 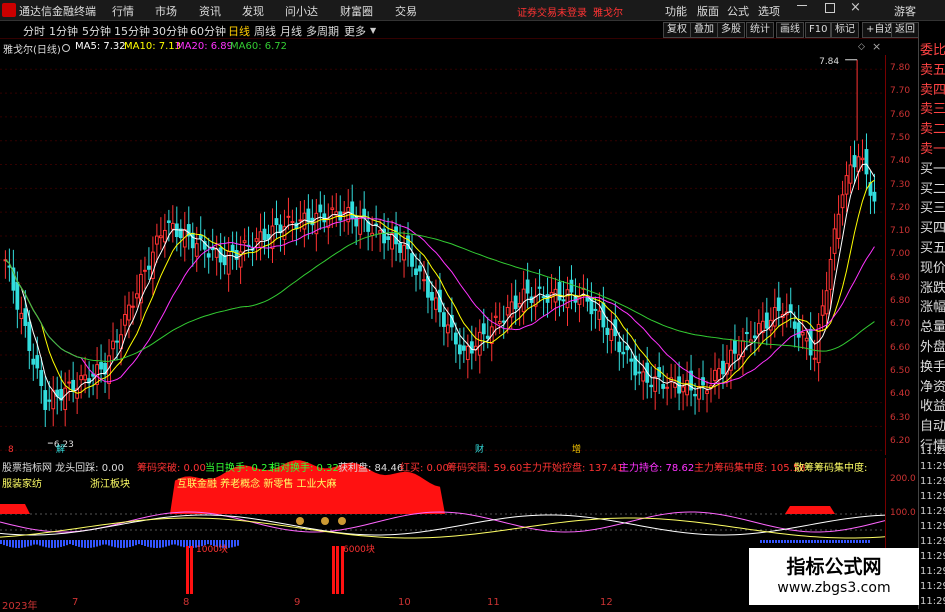 I want to click on side-panel-item: 外盘, so click(x=932, y=348).